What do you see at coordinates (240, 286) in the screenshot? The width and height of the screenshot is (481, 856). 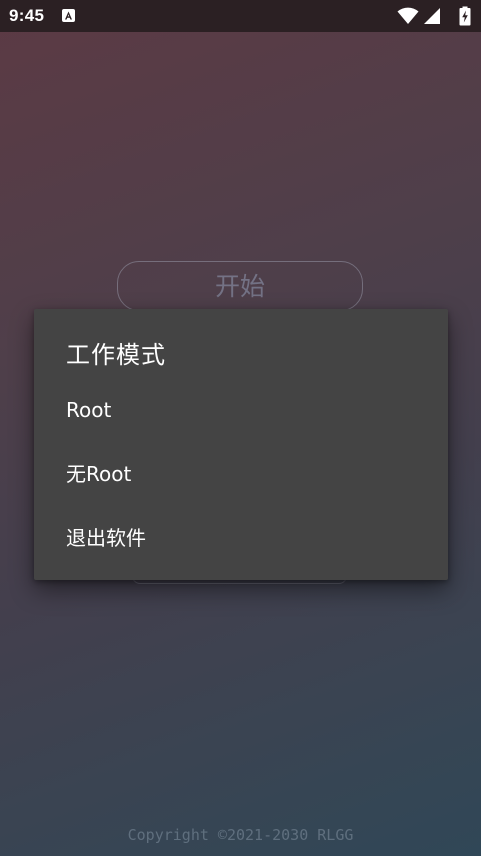 I see `start-button: 开始` at bounding box center [240, 286].